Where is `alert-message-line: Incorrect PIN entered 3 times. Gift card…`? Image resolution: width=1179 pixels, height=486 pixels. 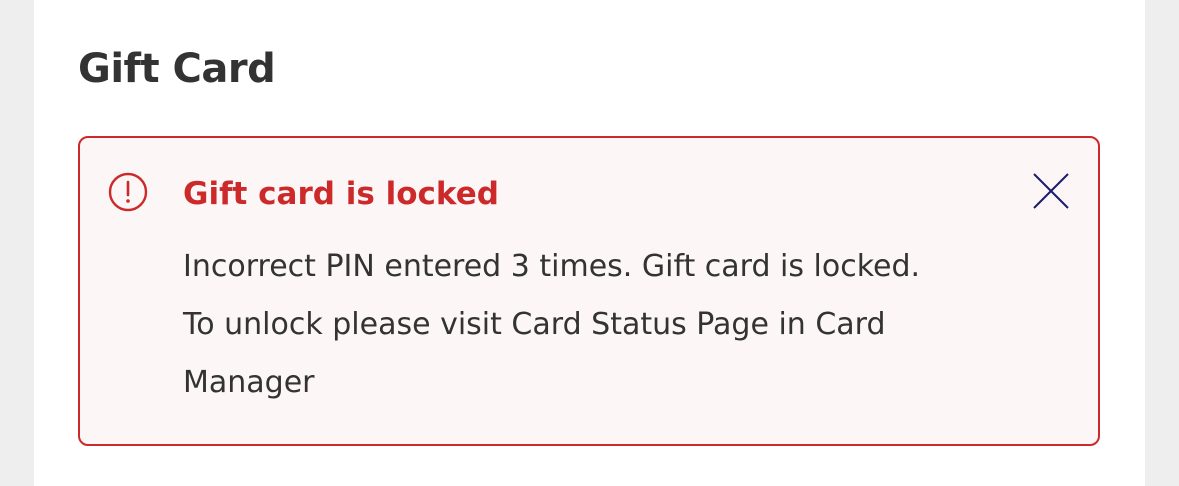
alert-message-line: Incorrect PIN entered 3 times. Gift card… is located at coordinates (552, 266).